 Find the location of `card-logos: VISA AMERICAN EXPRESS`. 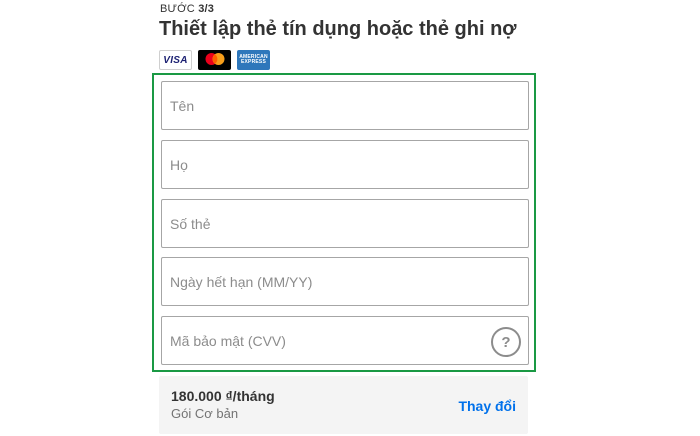

card-logos: VISA AMERICAN EXPRESS is located at coordinates (214, 60).